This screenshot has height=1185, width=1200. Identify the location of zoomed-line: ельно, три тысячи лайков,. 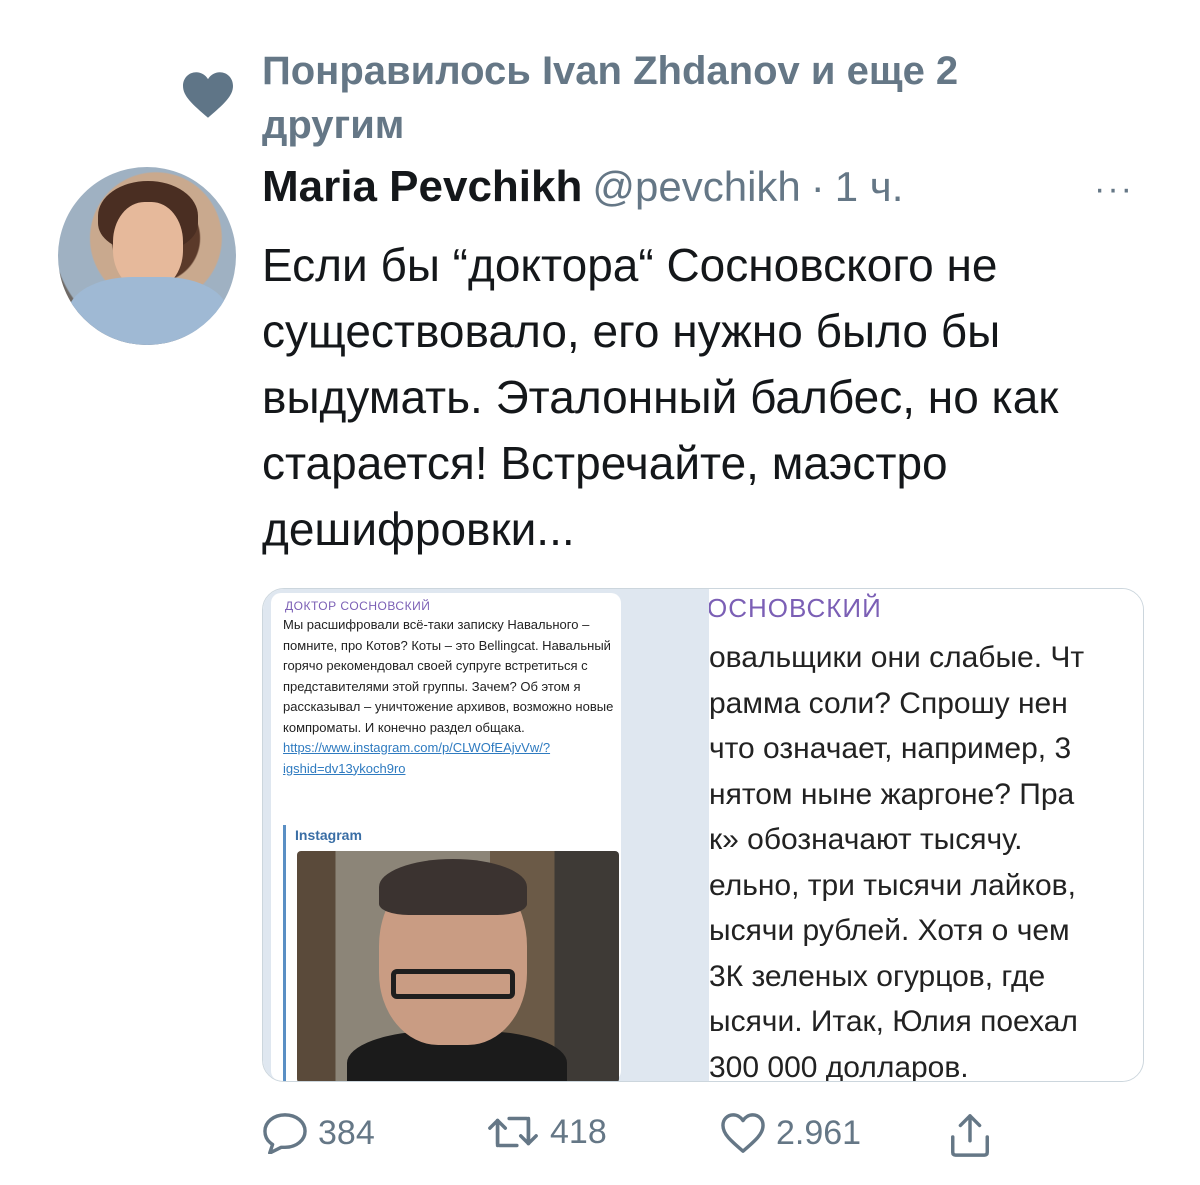
(892, 885).